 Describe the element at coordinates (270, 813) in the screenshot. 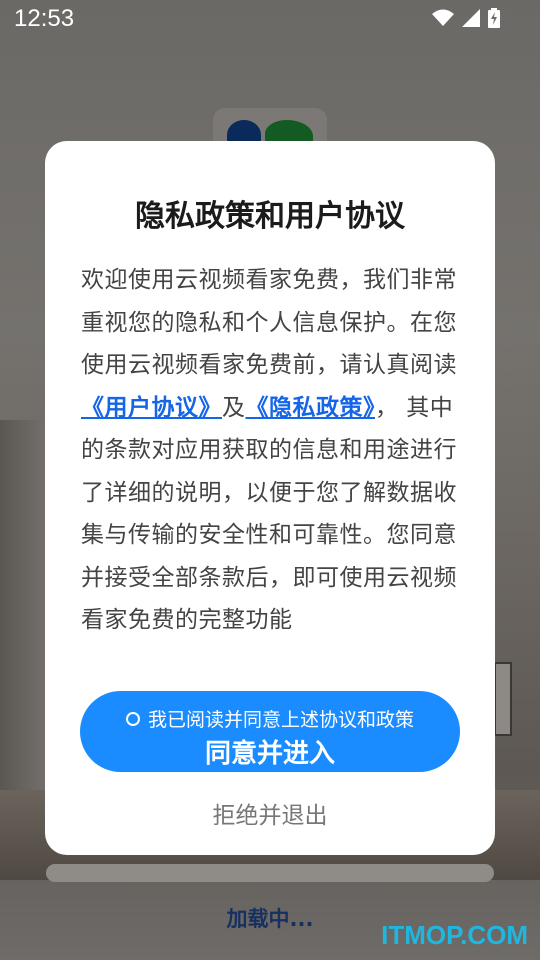

I see `reject-and-exit-button: 拒绝并退出` at that location.